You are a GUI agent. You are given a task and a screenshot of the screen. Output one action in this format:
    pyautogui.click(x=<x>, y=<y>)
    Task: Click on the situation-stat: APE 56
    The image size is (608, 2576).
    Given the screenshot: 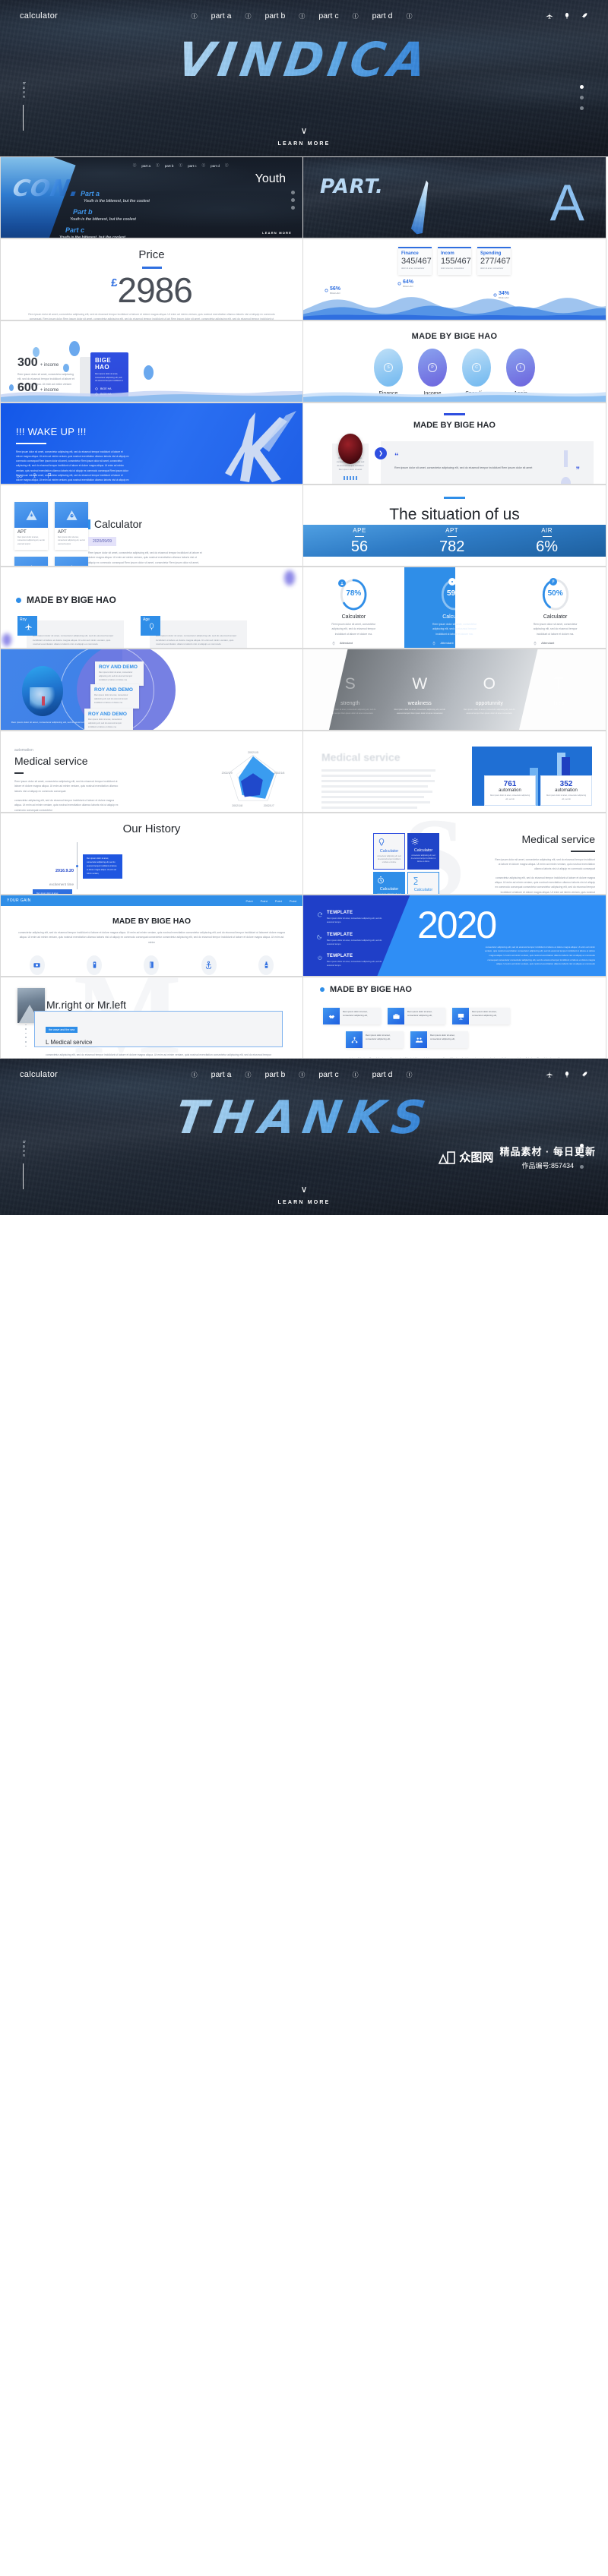 What is the action you would take?
    pyautogui.click(x=359, y=540)
    